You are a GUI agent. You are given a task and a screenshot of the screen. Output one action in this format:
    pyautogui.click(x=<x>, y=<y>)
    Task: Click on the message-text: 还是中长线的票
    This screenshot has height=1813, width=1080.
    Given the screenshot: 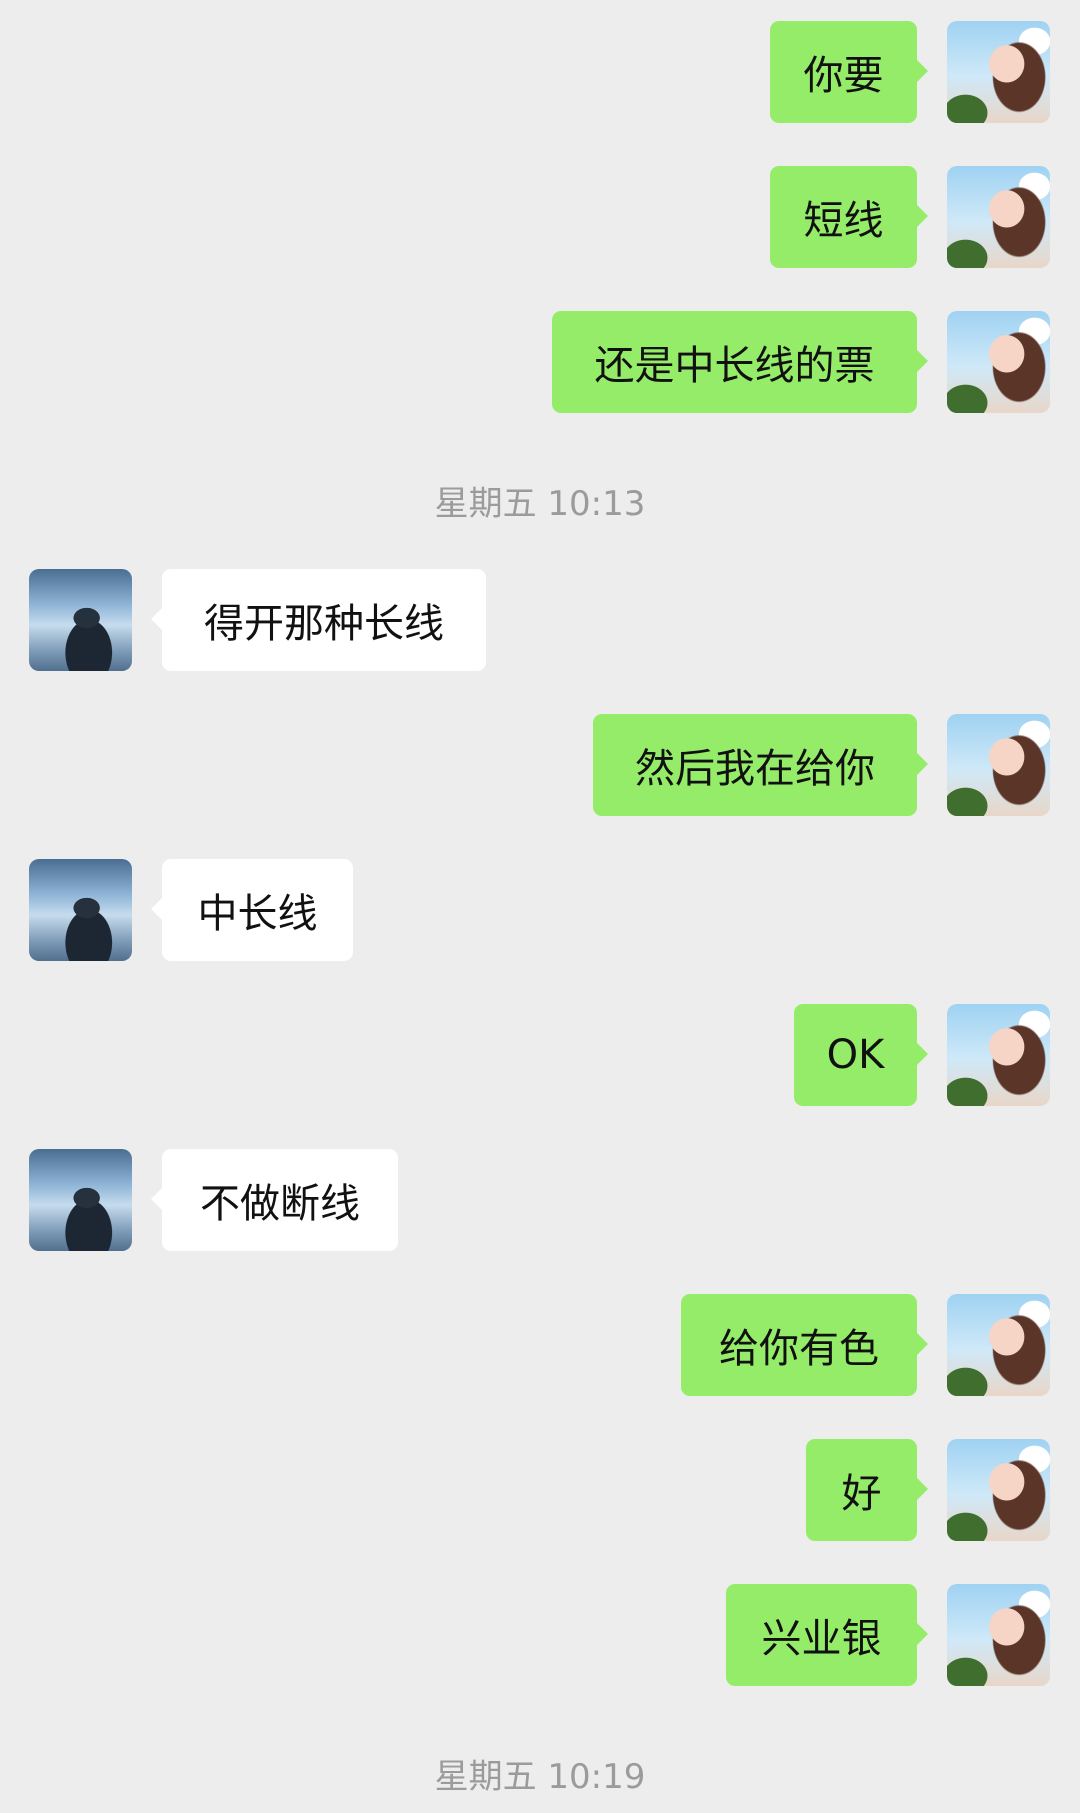 What is the action you would take?
    pyautogui.click(x=734, y=366)
    